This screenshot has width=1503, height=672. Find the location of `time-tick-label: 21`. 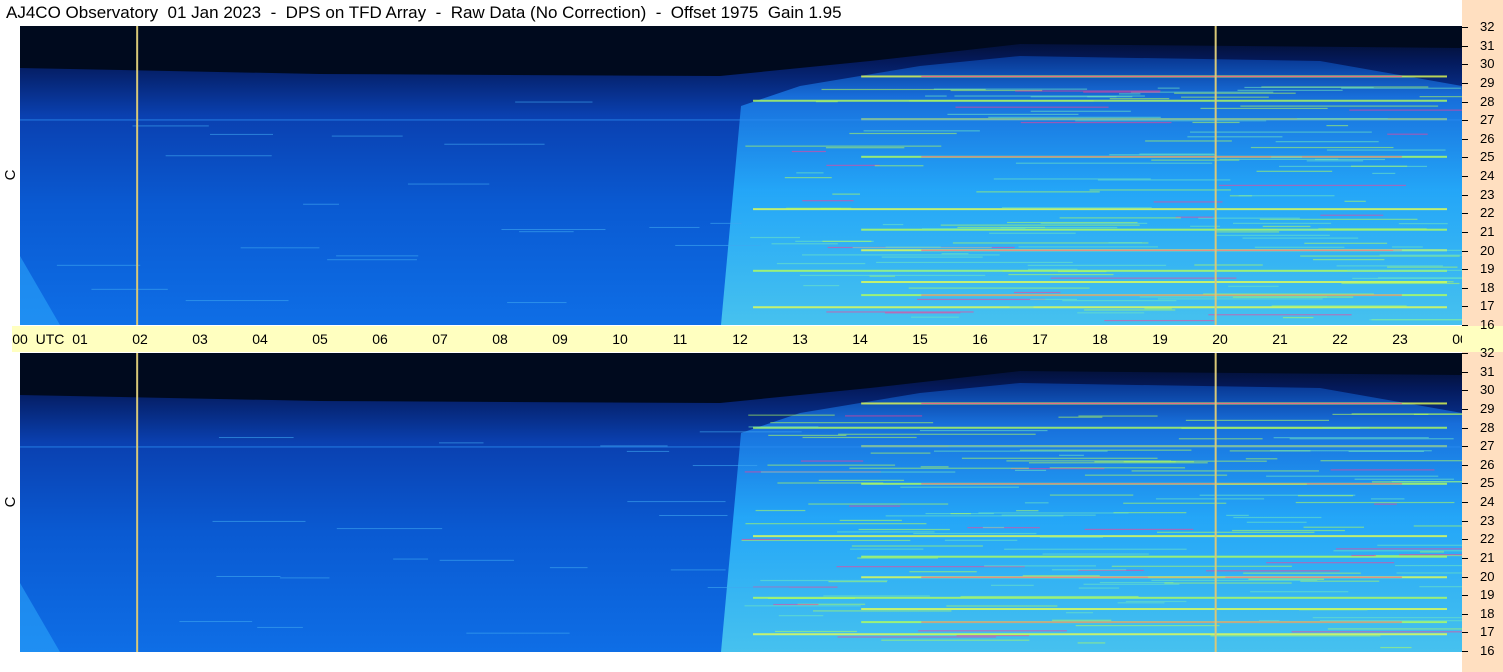

time-tick-label: 21 is located at coordinates (1280, 339).